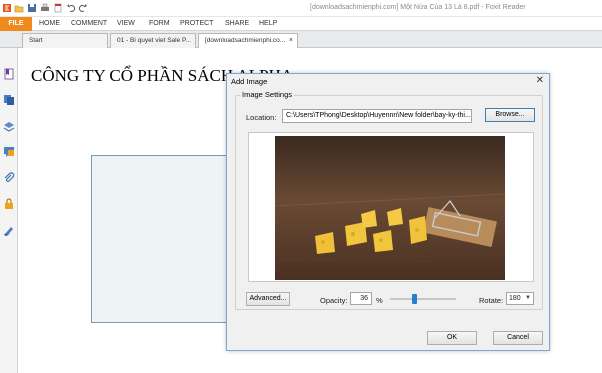 This screenshot has height=373, width=602. Describe the element at coordinates (9, 152) in the screenshot. I see `comments-icon` at that location.